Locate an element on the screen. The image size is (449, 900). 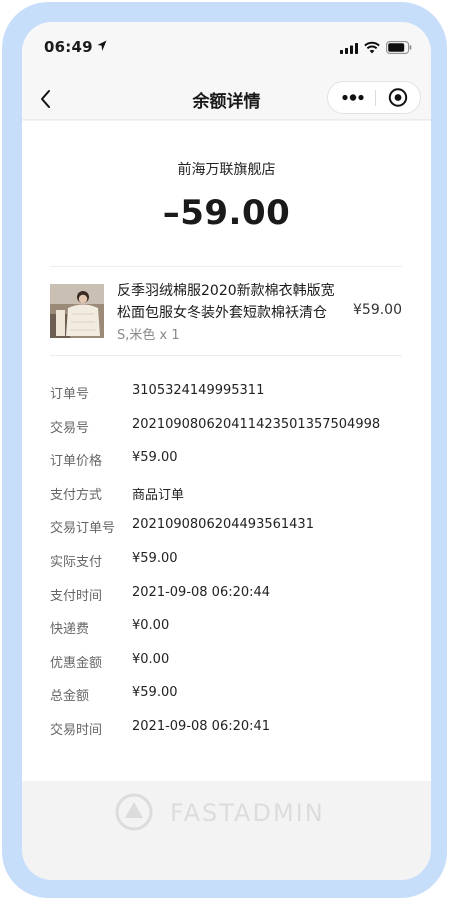
capsule-divider is located at coordinates (375, 98).